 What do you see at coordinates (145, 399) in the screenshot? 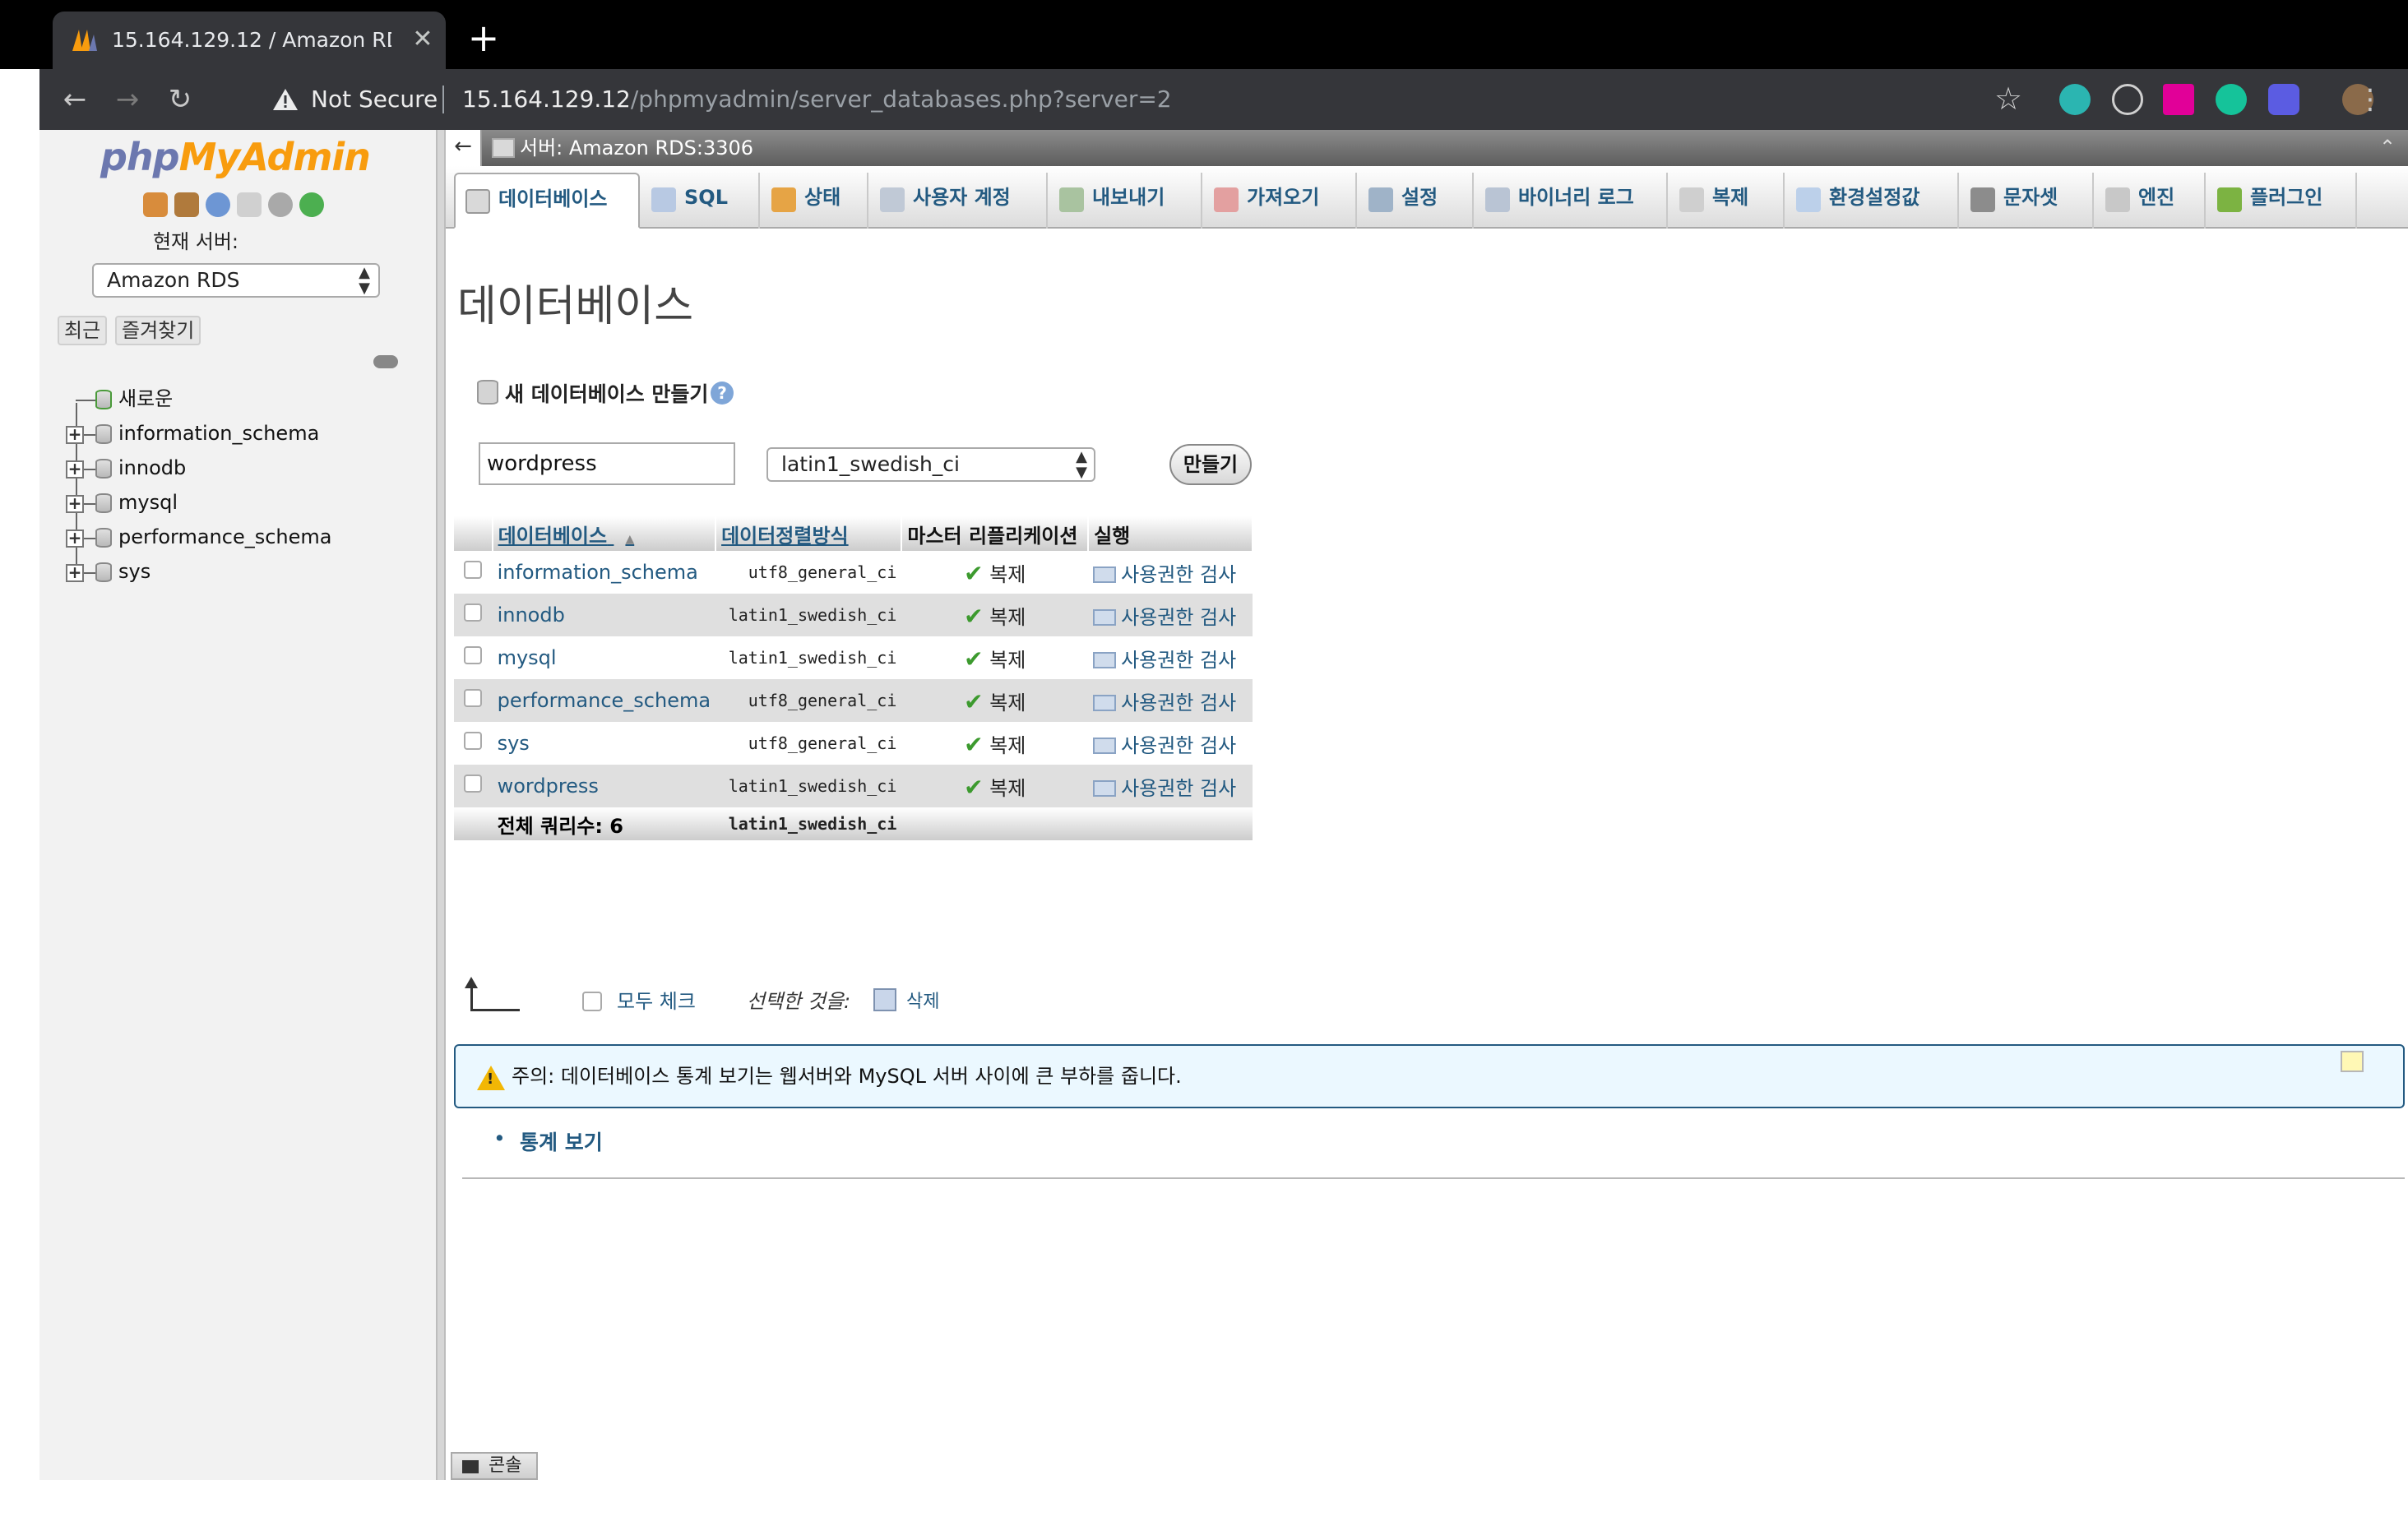
I see `tree-label: 새로운` at bounding box center [145, 399].